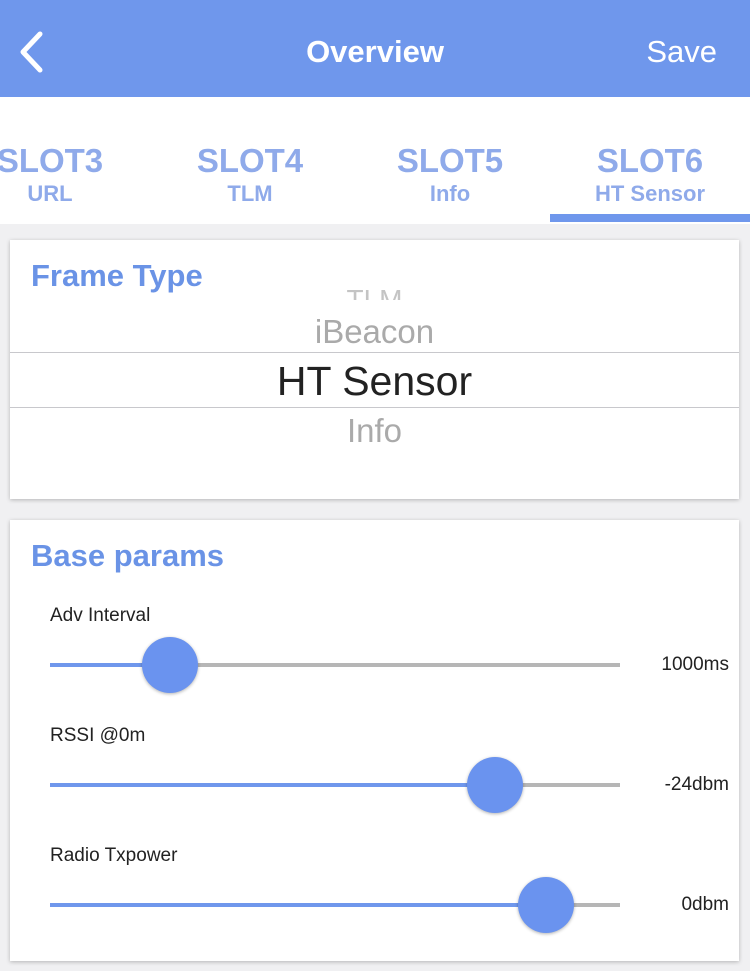 The height and width of the screenshot is (971, 750). I want to click on tab-slot-label: SLOT4, so click(250, 160).